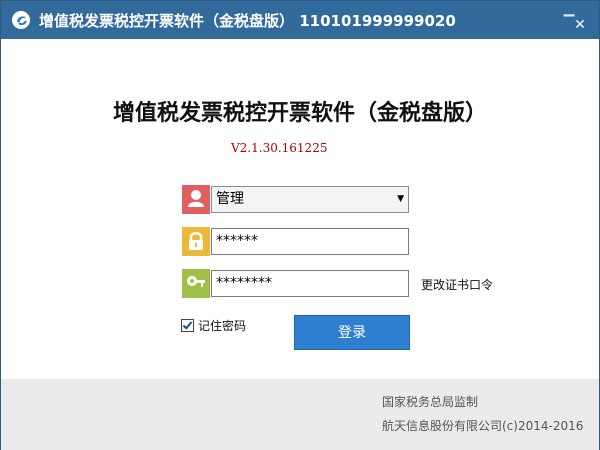 This screenshot has width=600, height=450. Describe the element at coordinates (400, 199) in the screenshot. I see `chevron-down-icon: ▼` at that location.